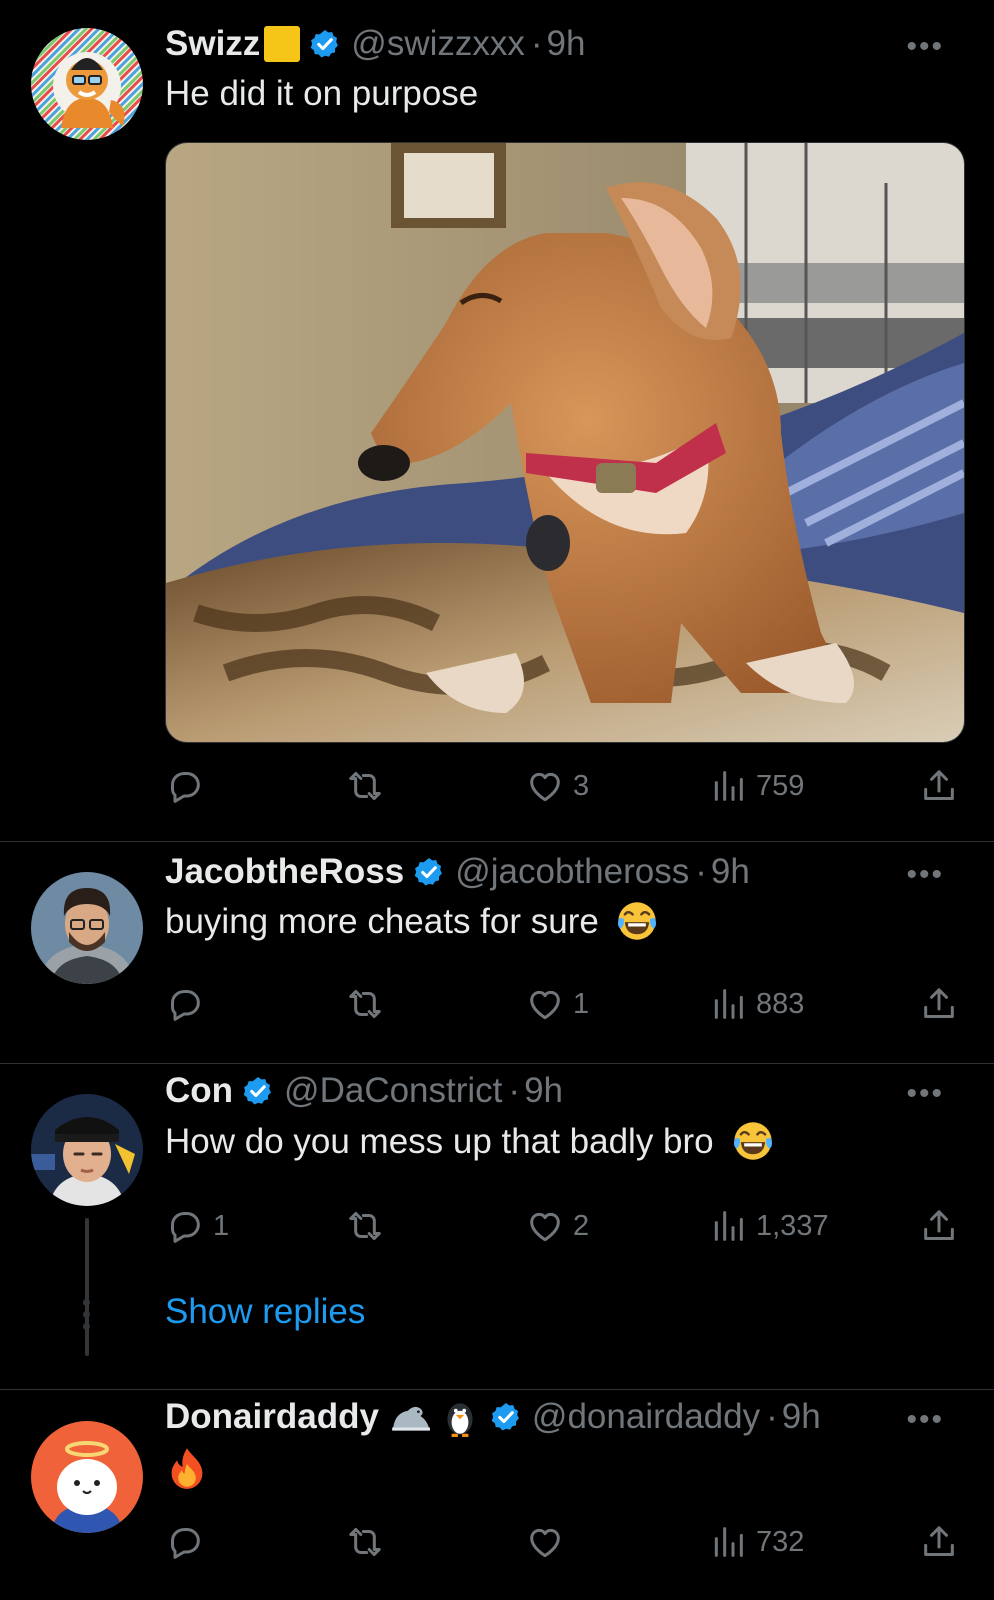 The height and width of the screenshot is (1600, 994). I want to click on display-name: Swizz, so click(212, 44).